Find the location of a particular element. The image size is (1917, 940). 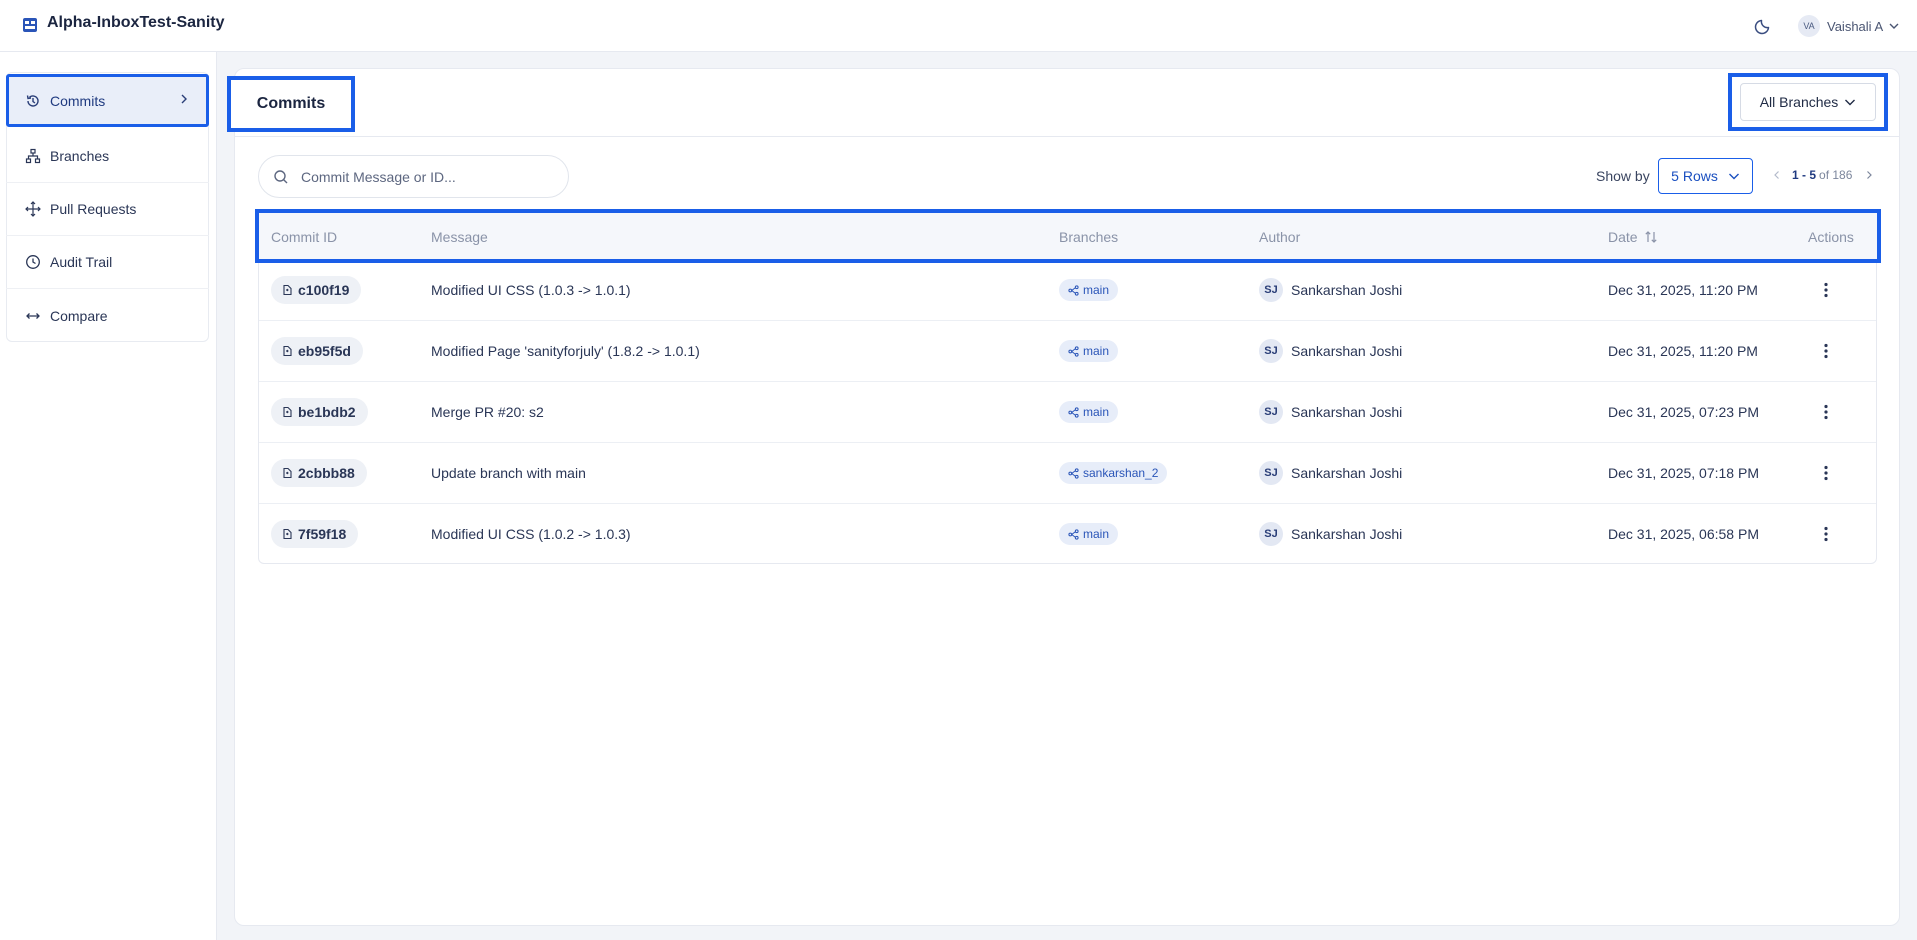

column-header-actions: Actions is located at coordinates (1831, 237).